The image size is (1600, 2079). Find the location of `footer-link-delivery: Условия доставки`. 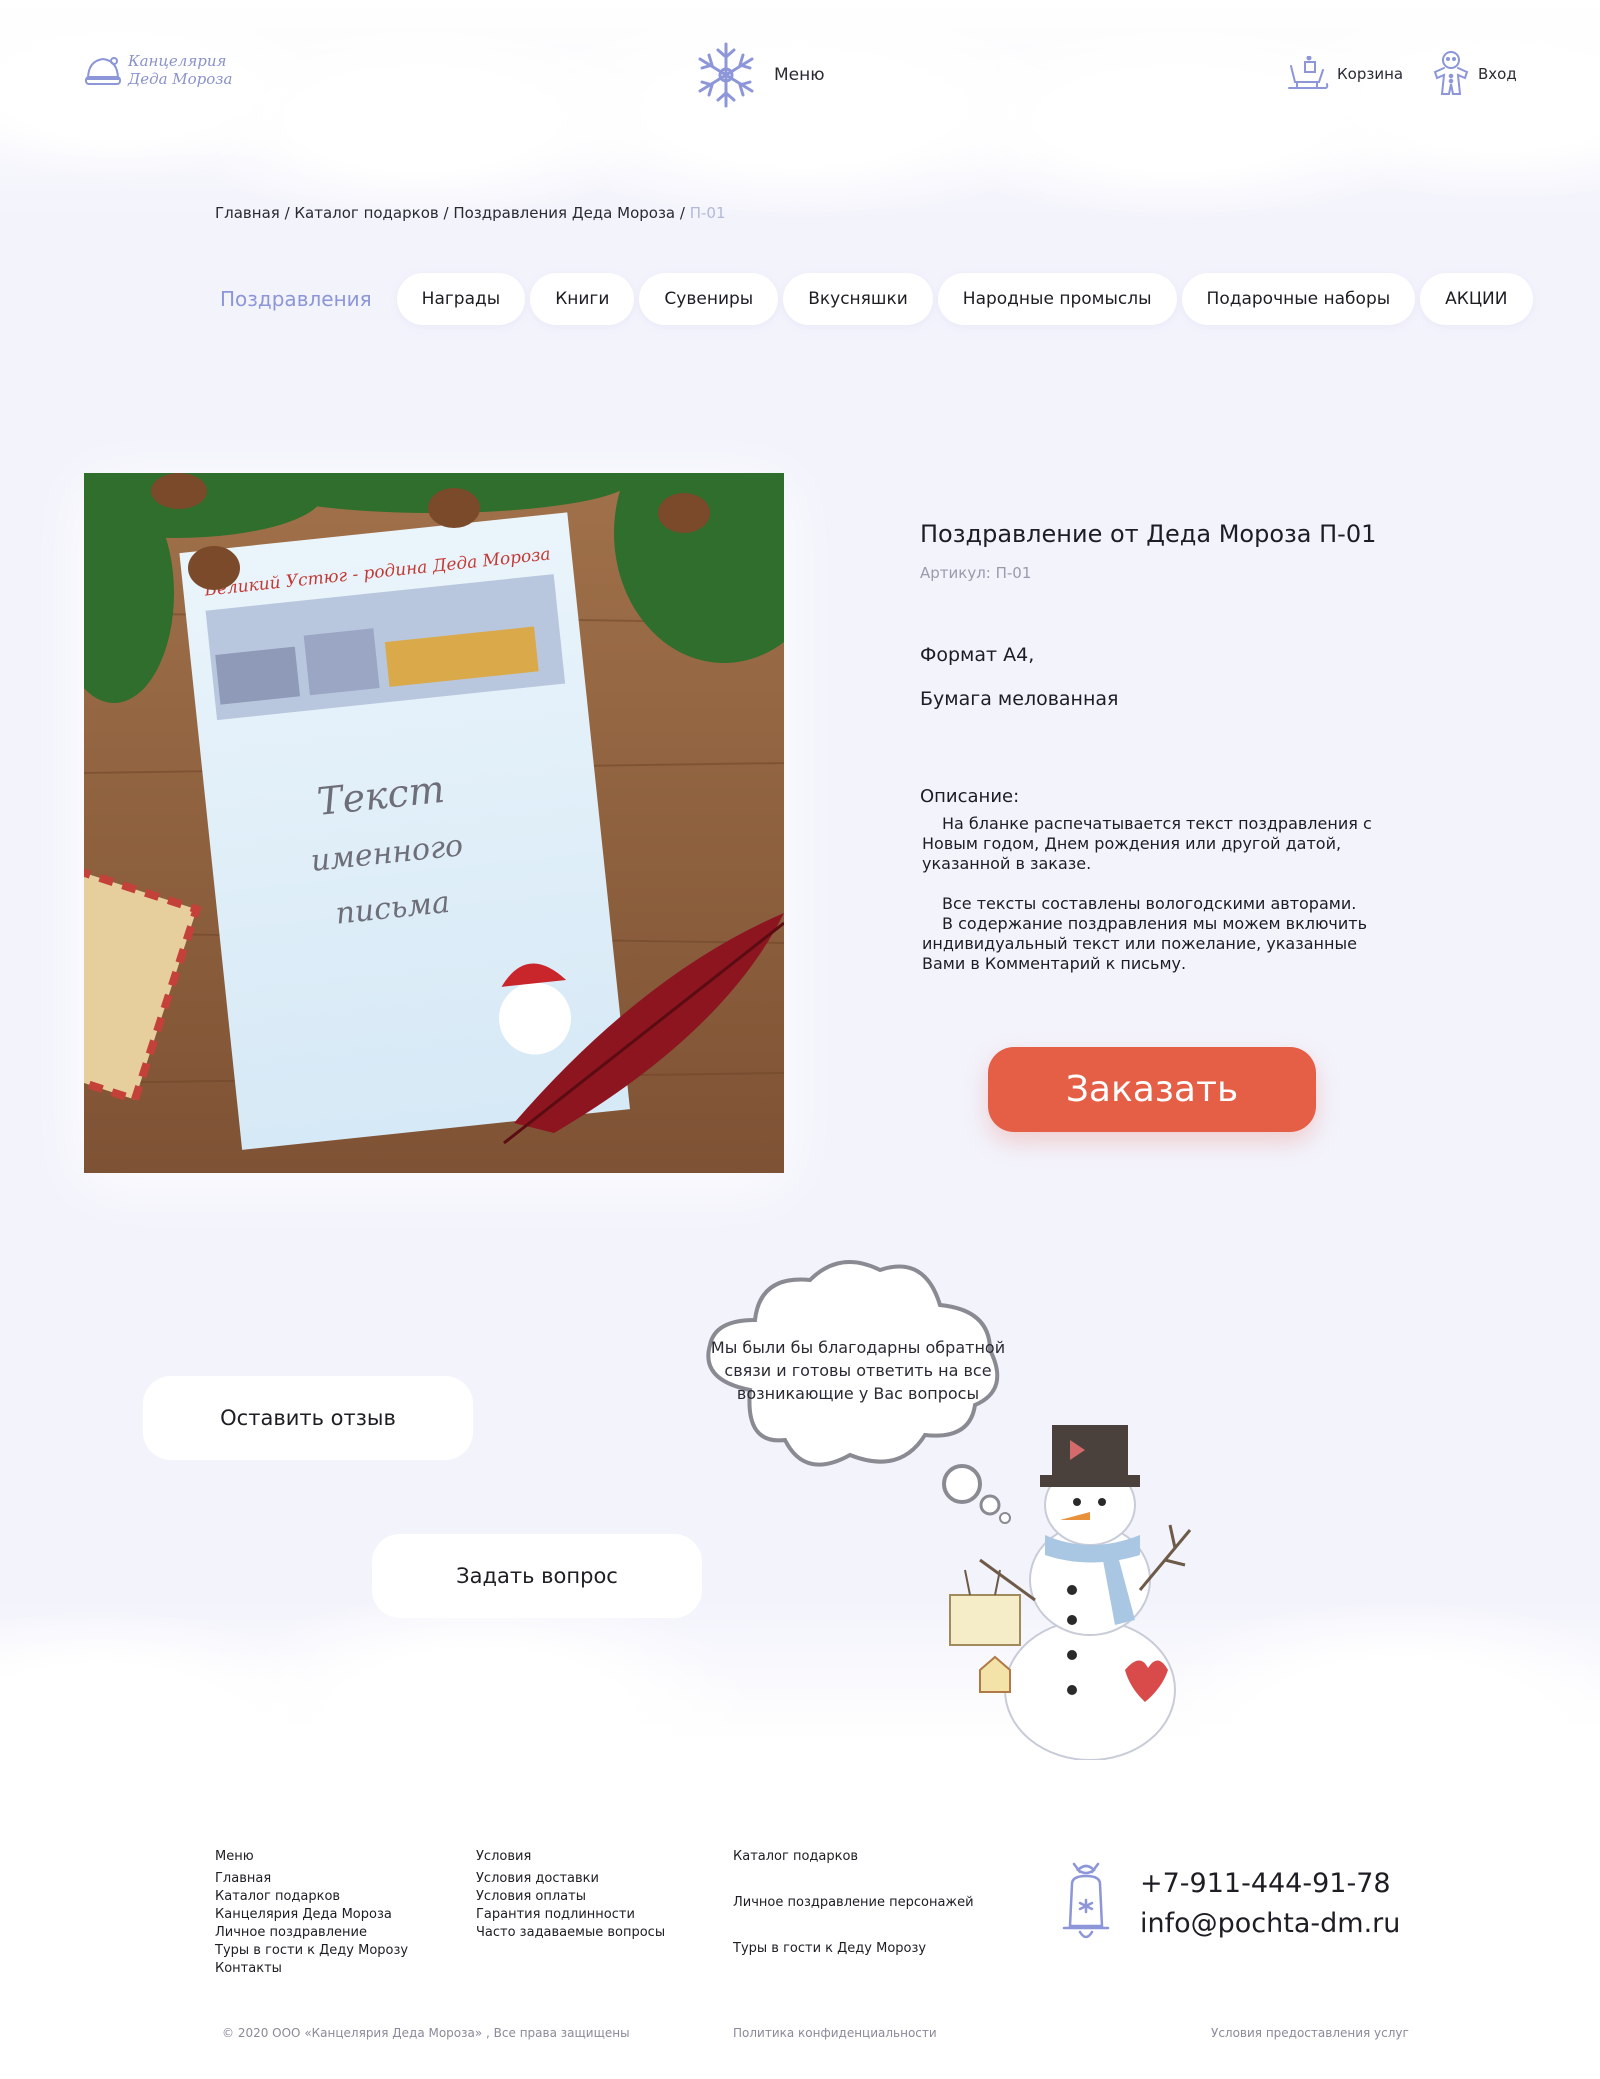

footer-link-delivery: Условия доставки is located at coordinates (570, 1879).